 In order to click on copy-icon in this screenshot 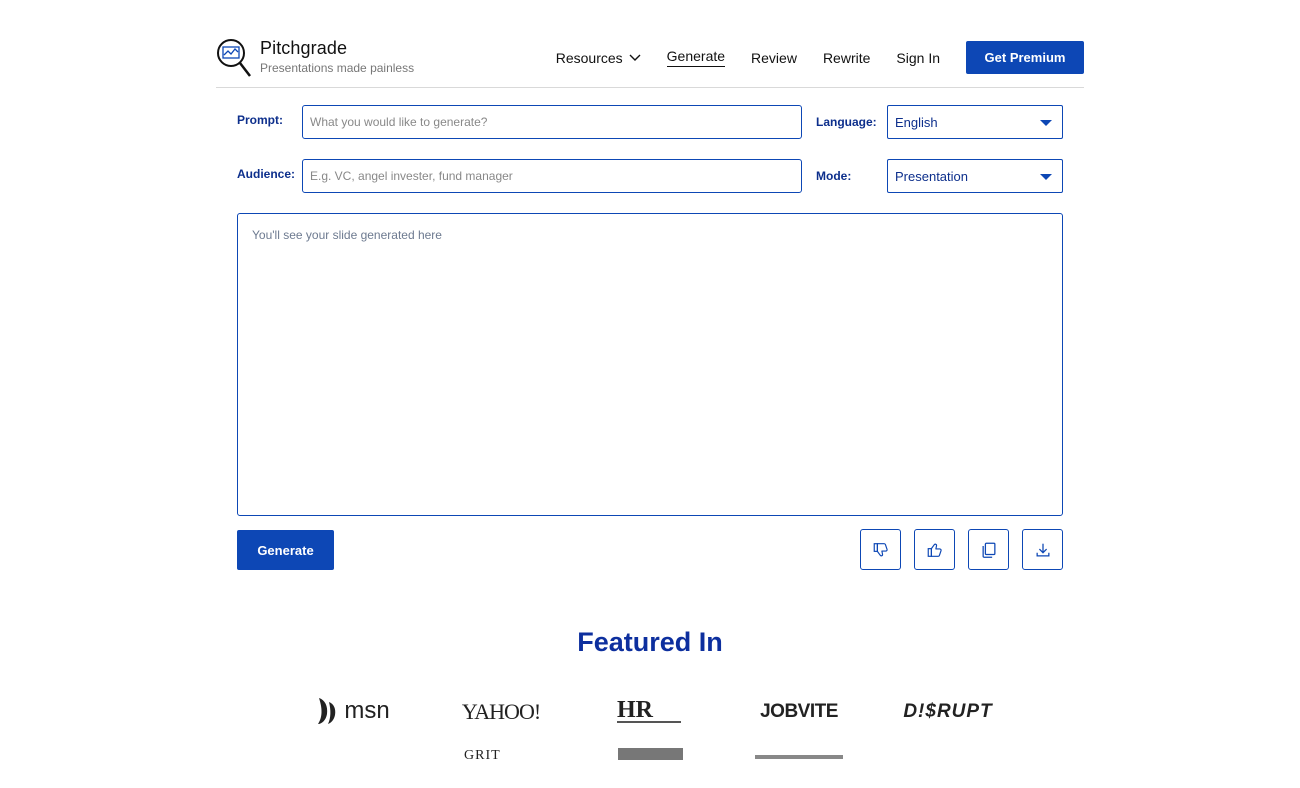, I will do `click(988, 550)`.